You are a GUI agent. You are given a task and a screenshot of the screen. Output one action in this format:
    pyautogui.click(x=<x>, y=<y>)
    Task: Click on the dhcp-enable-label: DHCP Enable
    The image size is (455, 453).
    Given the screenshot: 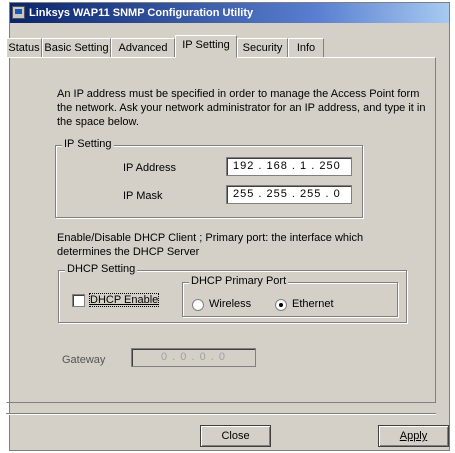 What is the action you would take?
    pyautogui.click(x=124, y=300)
    